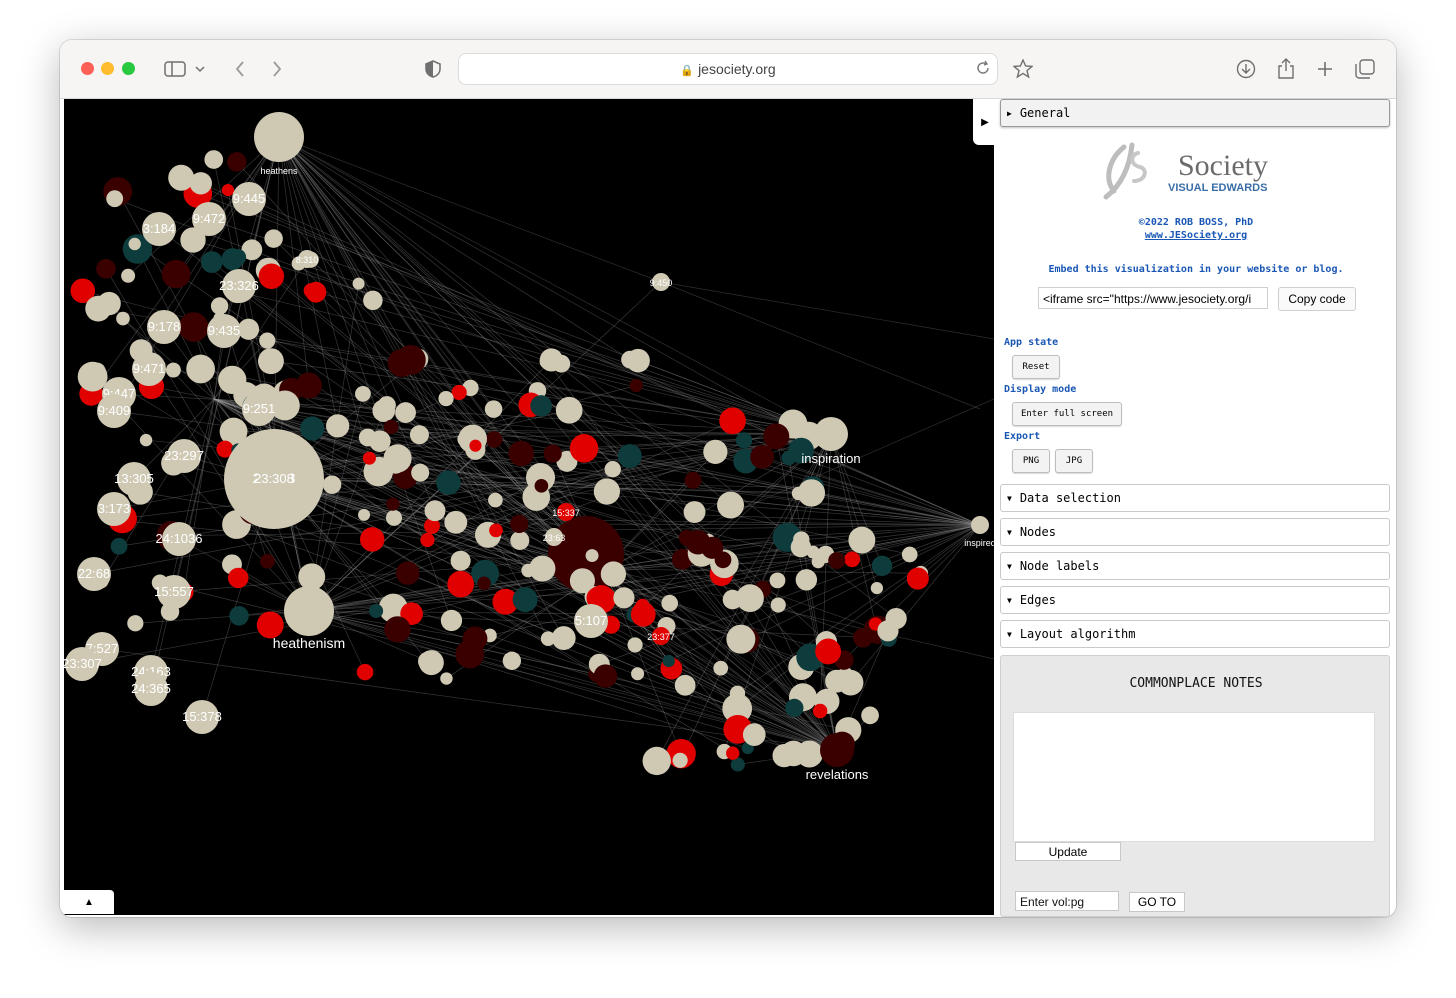 The height and width of the screenshot is (998, 1456). What do you see at coordinates (87, 68) in the screenshot?
I see `close-window-button` at bounding box center [87, 68].